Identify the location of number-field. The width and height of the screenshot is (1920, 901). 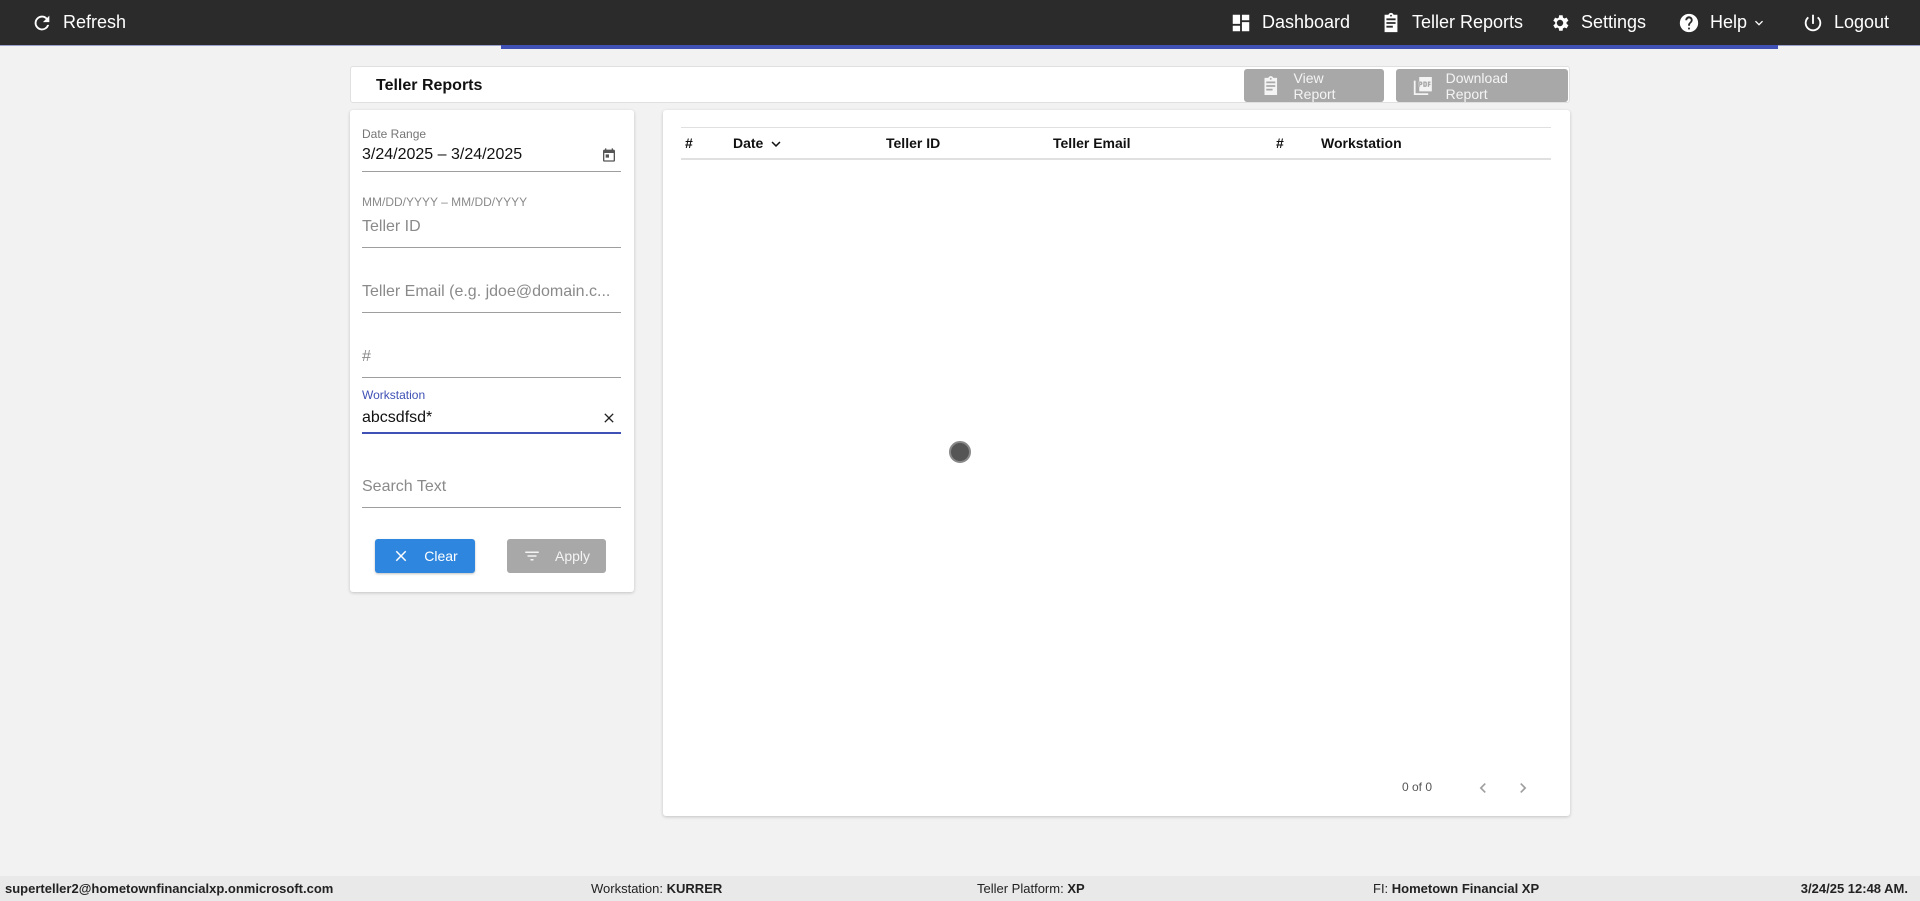
(491, 360).